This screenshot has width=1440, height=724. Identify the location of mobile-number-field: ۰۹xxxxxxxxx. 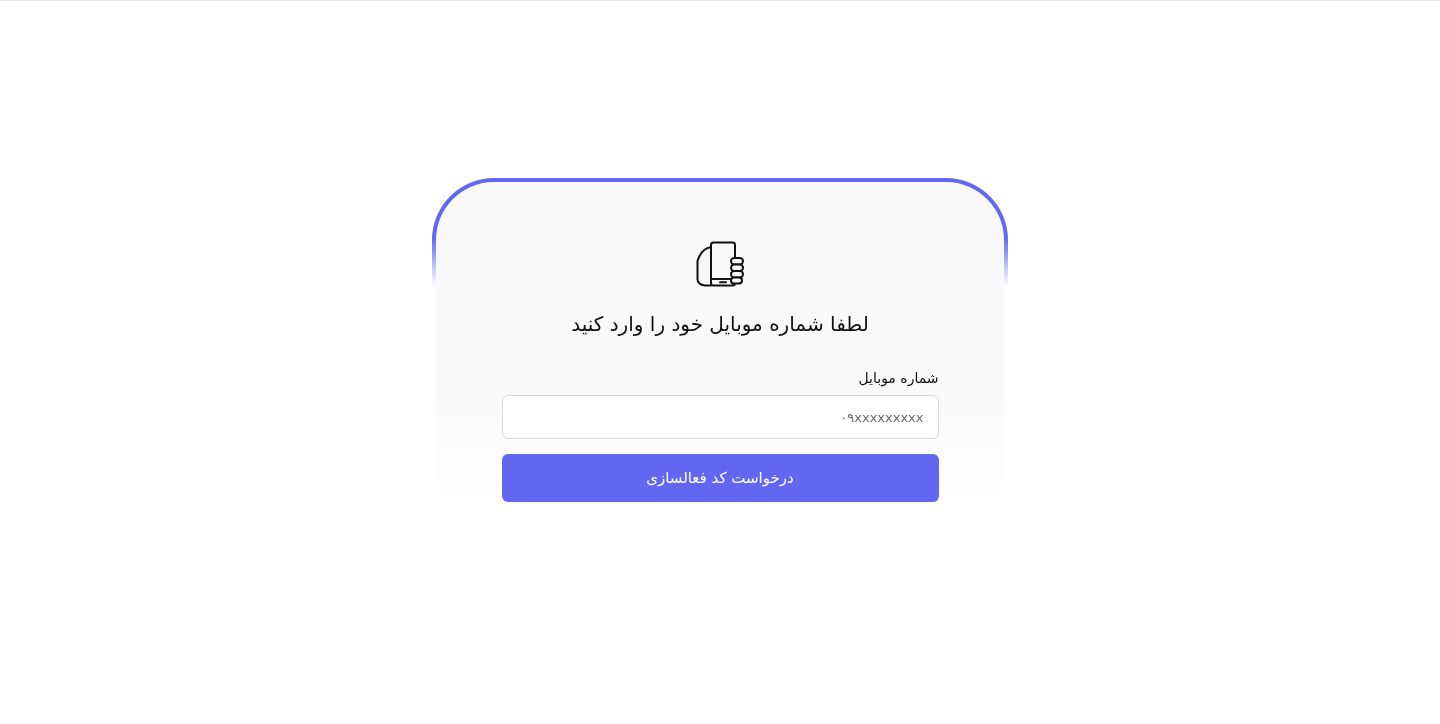
(720, 417).